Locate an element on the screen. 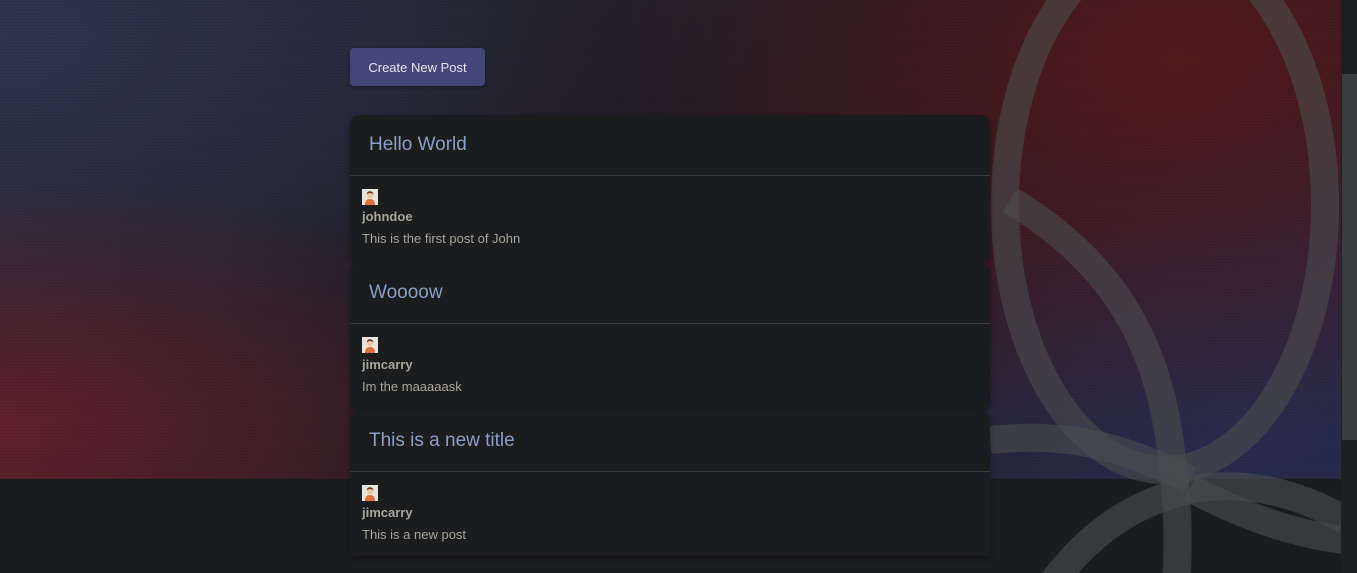  post-author: johndoe is located at coordinates (387, 216).